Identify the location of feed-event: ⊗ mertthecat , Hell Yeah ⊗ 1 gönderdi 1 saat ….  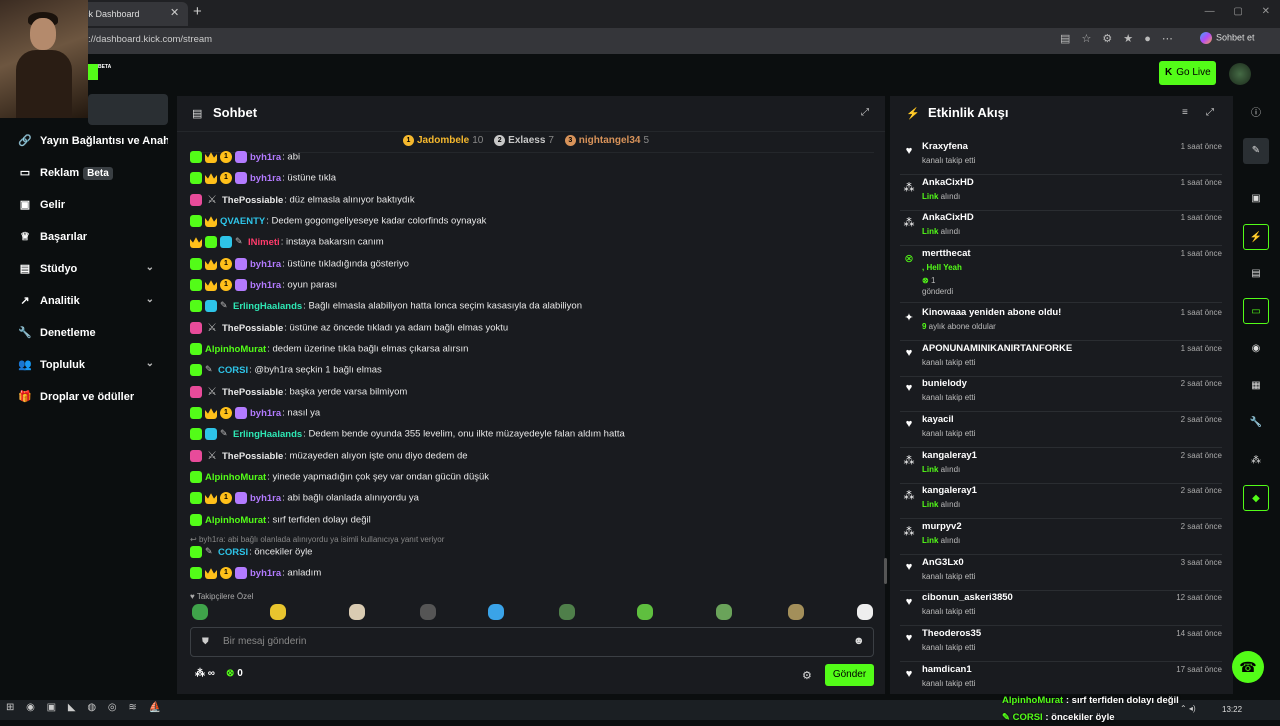
(1061, 275).